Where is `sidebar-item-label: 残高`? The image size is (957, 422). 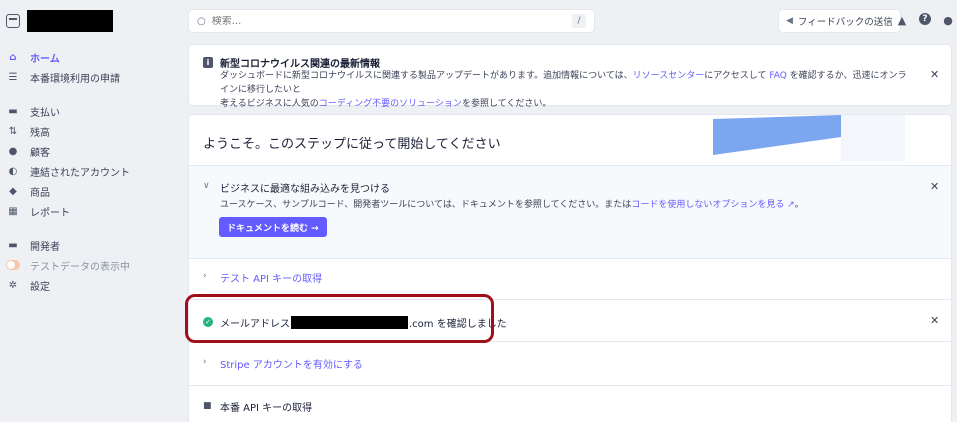 sidebar-item-label: 残高 is located at coordinates (40, 133).